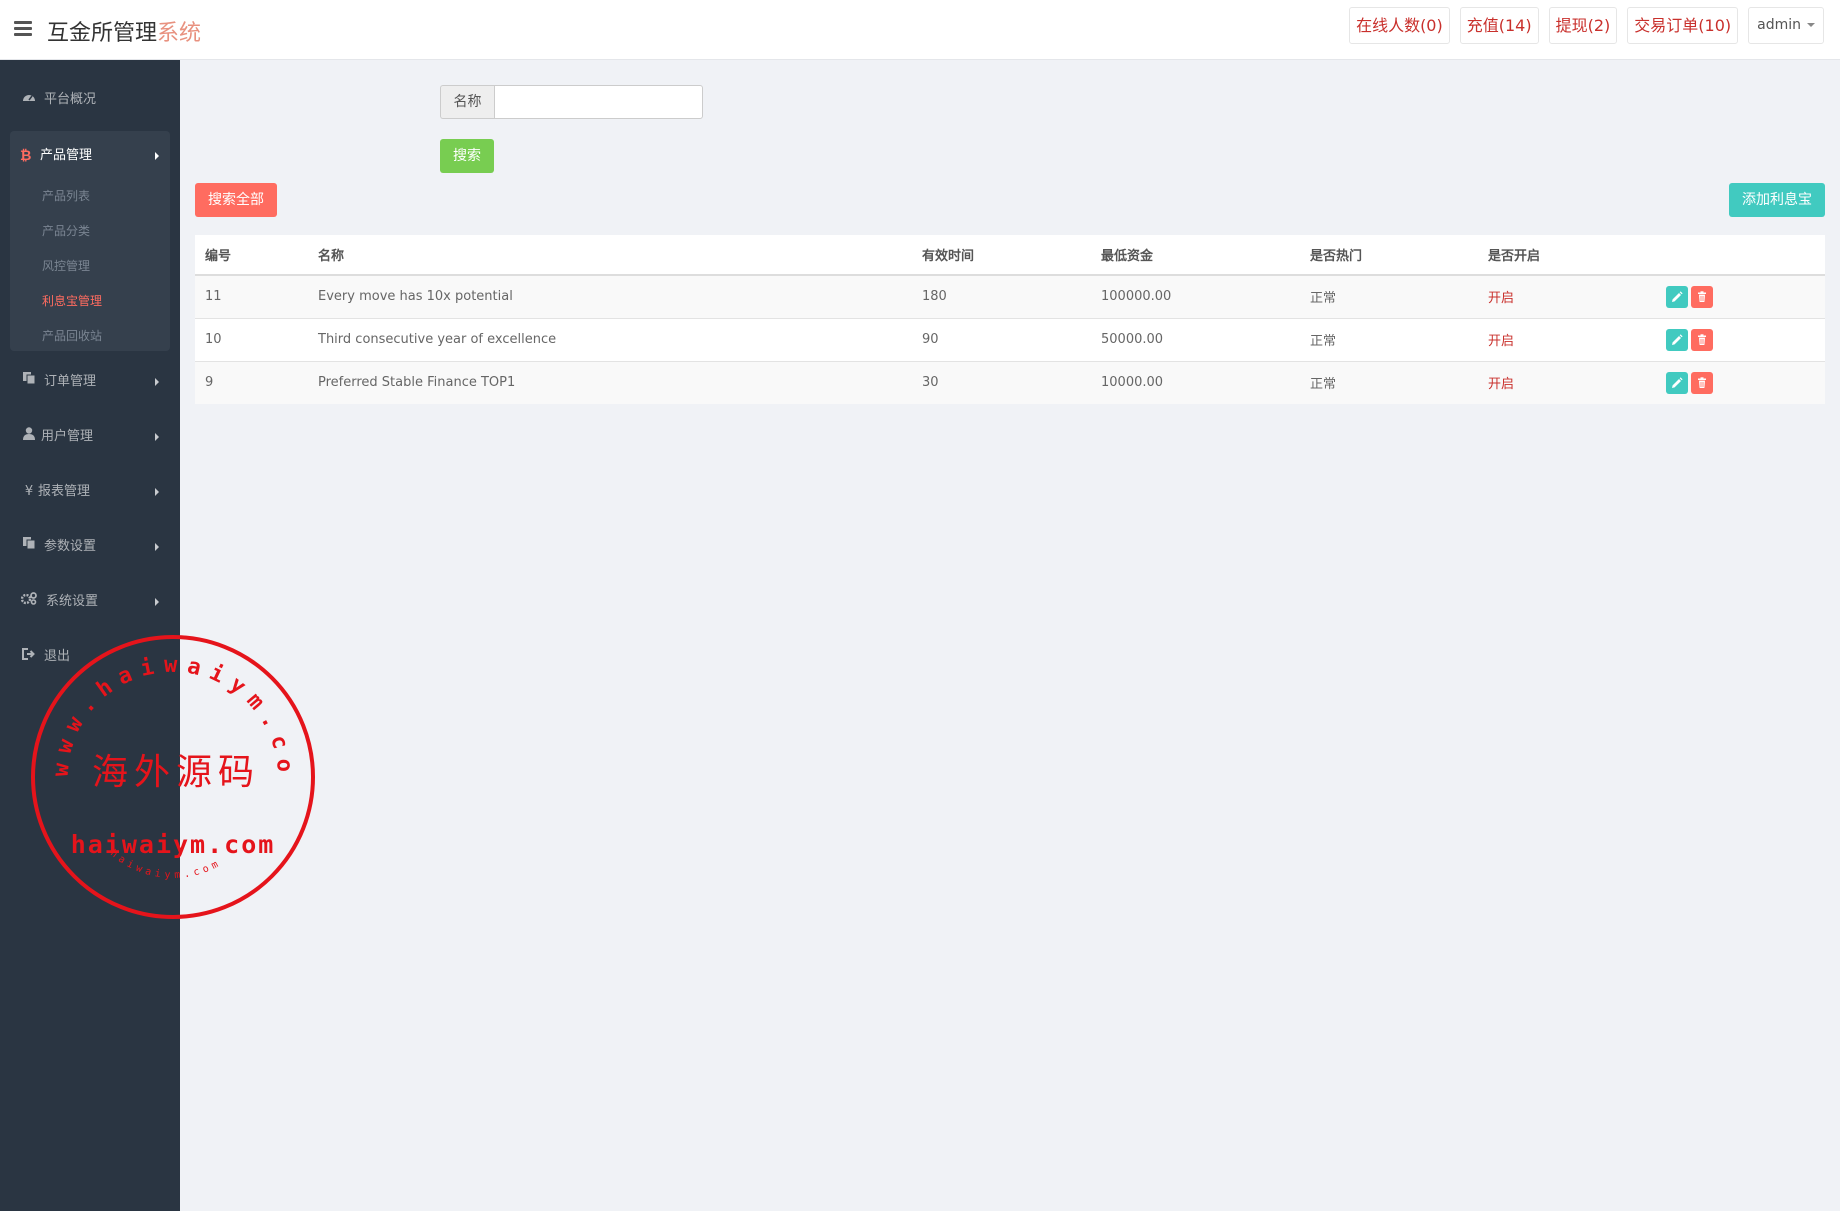  I want to click on chevron-down-icon, so click(1811, 25).